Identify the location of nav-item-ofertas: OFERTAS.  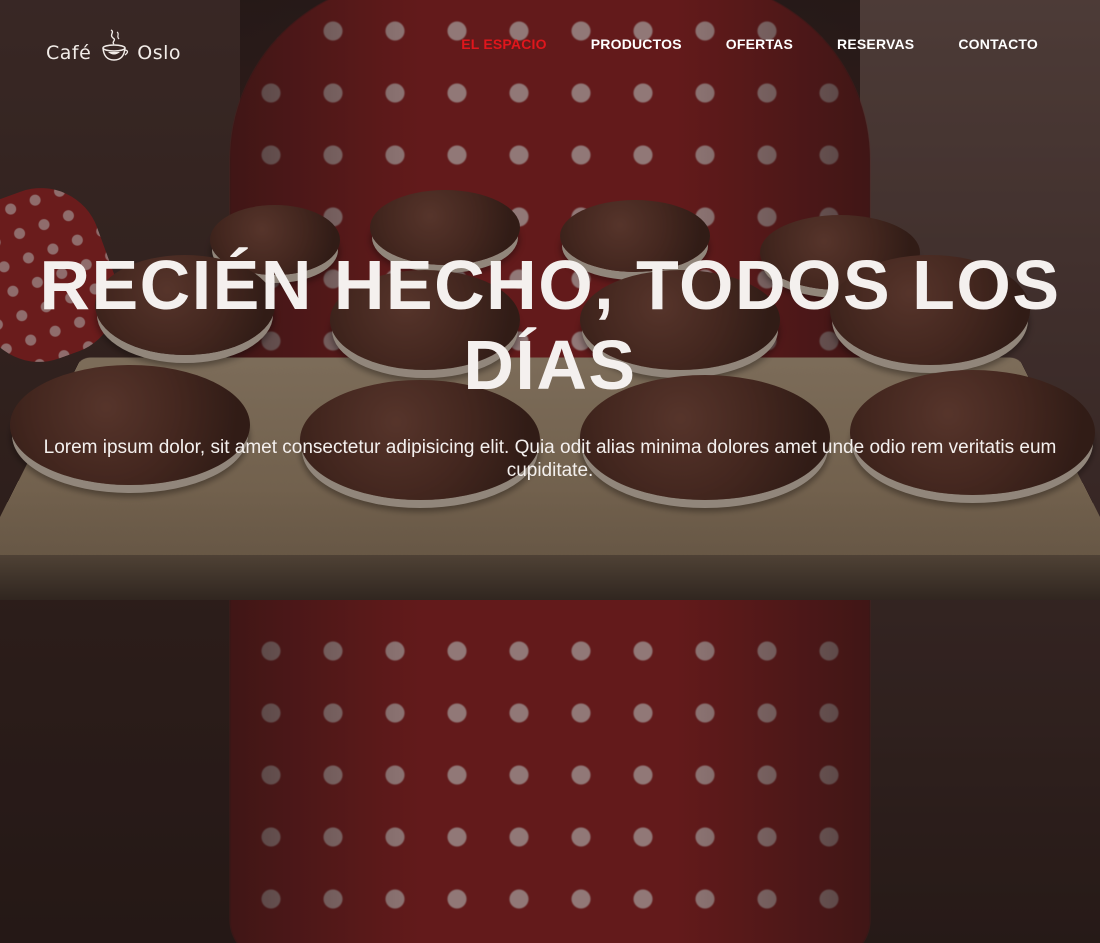
(759, 46).